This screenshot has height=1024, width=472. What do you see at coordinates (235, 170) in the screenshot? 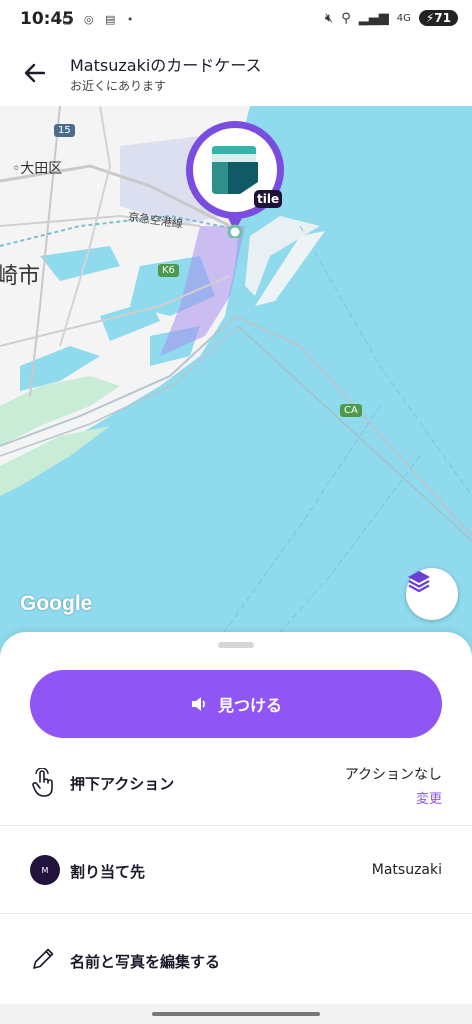
I see `card-case-icon` at bounding box center [235, 170].